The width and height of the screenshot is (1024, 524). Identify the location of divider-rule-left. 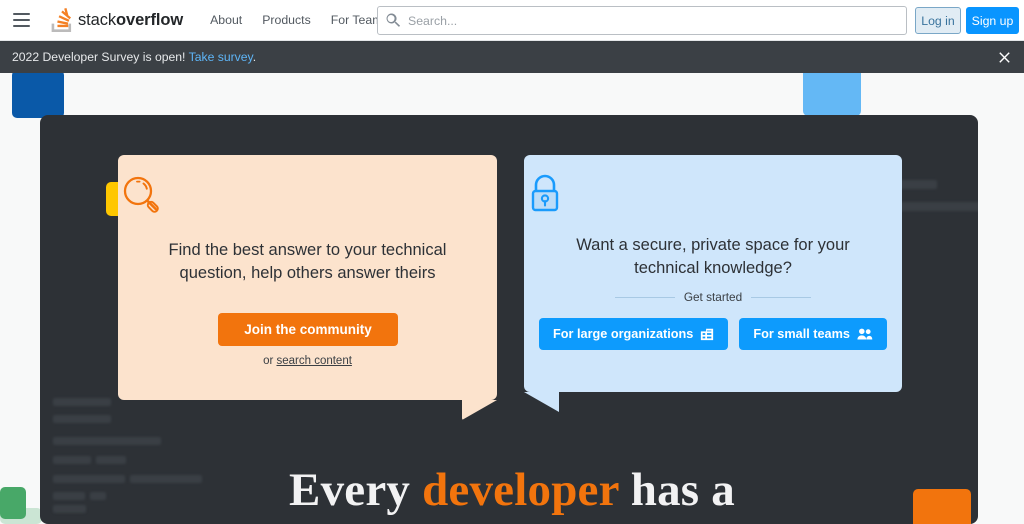
(644, 297).